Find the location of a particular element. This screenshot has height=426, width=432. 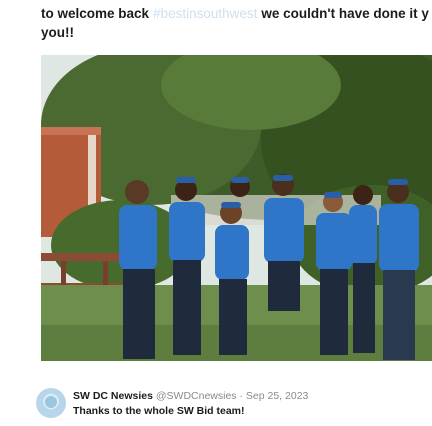

tweet-text: Thanks to the whole SW Bid team! is located at coordinates (159, 411).